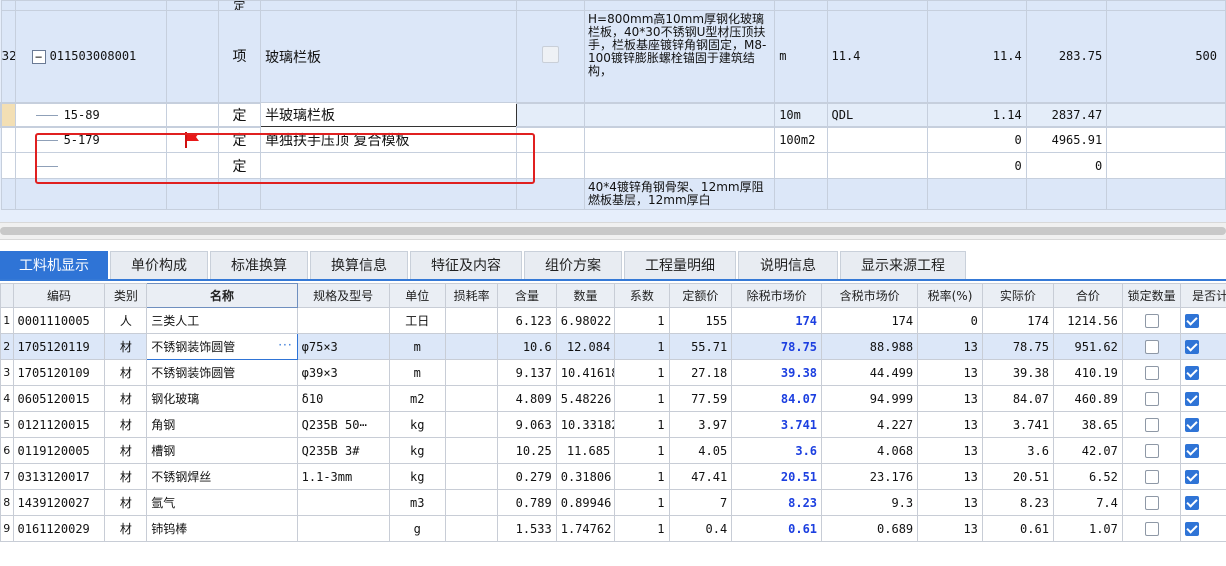 Image resolution: width=1226 pixels, height=566 pixels. Describe the element at coordinates (700, 295) in the screenshot. I see `col-header-quota-price: 定额价` at that location.